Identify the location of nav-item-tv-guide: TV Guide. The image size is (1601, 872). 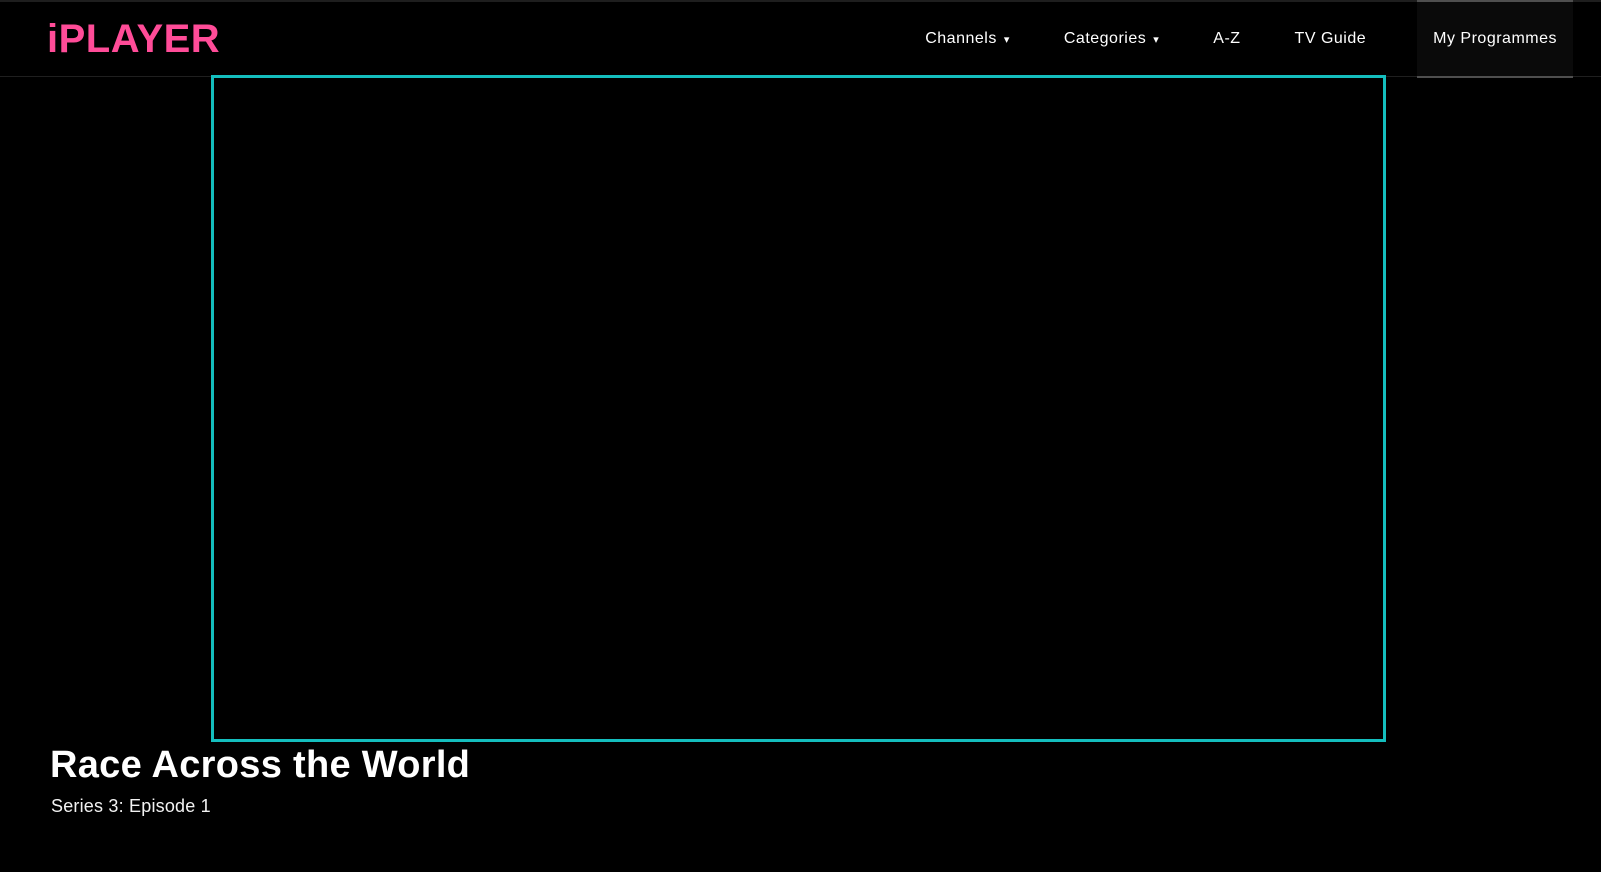
(1331, 39).